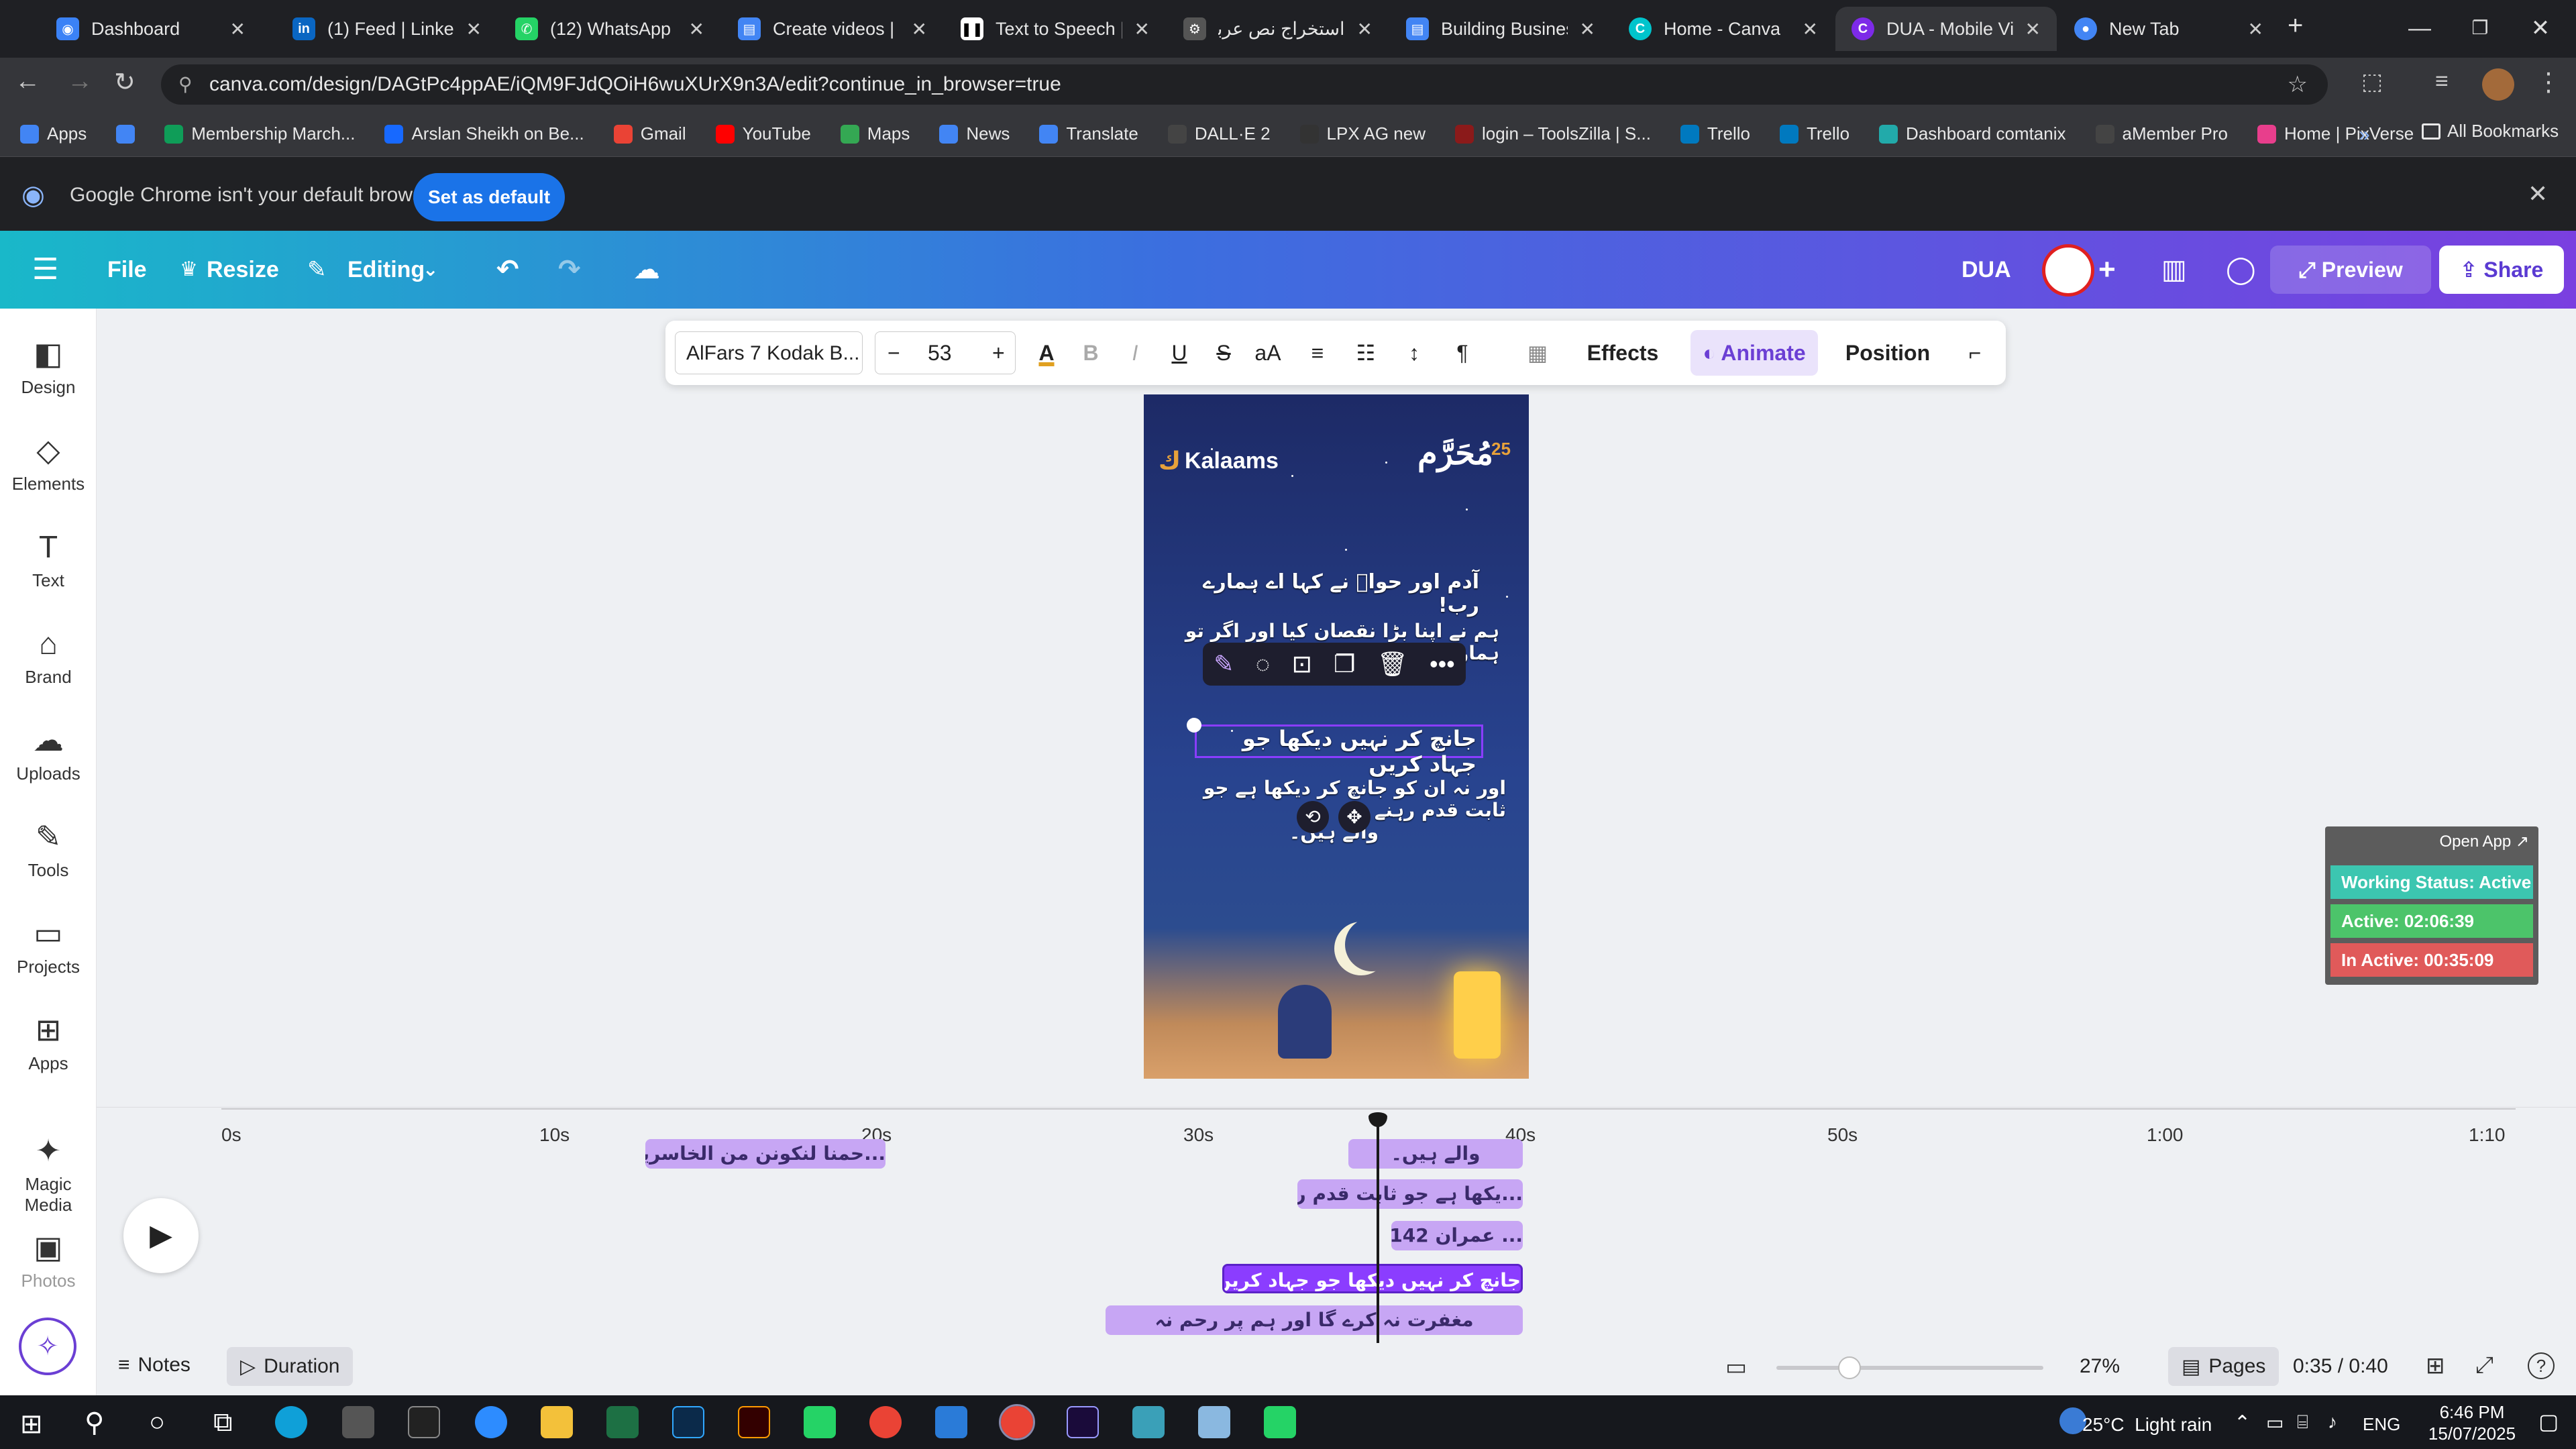 The height and width of the screenshot is (1449, 2576). I want to click on playhead, so click(1378, 1232).